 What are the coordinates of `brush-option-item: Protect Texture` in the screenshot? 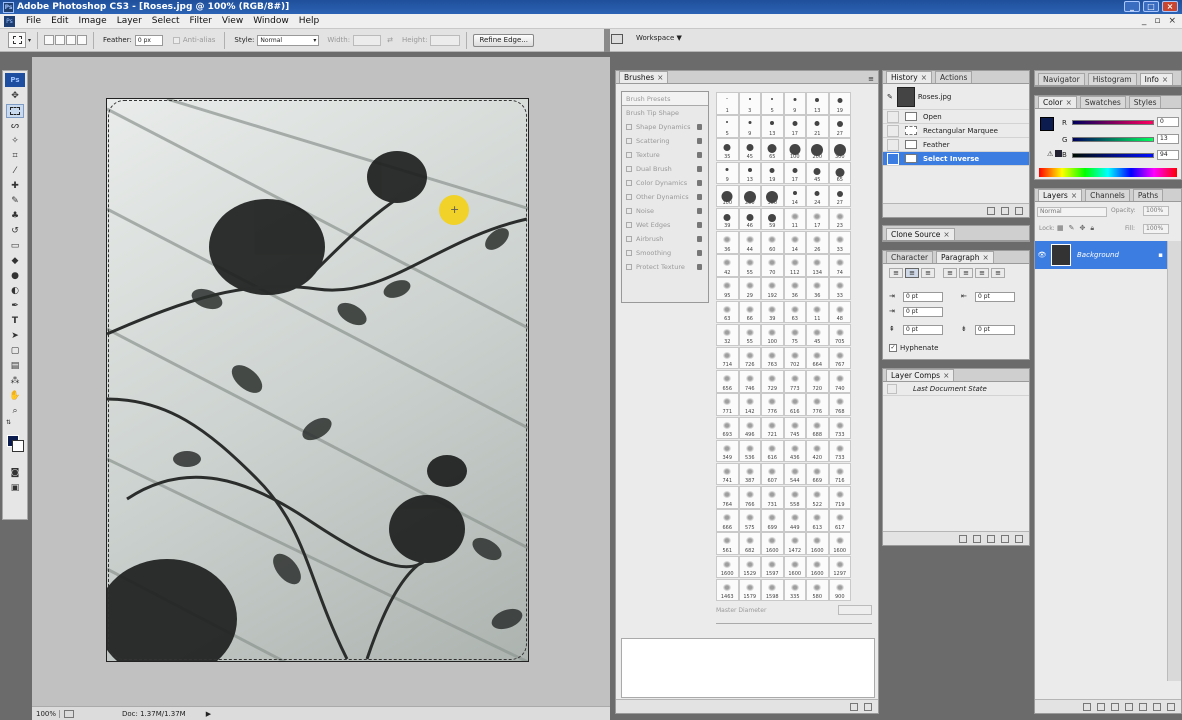 It's located at (665, 267).